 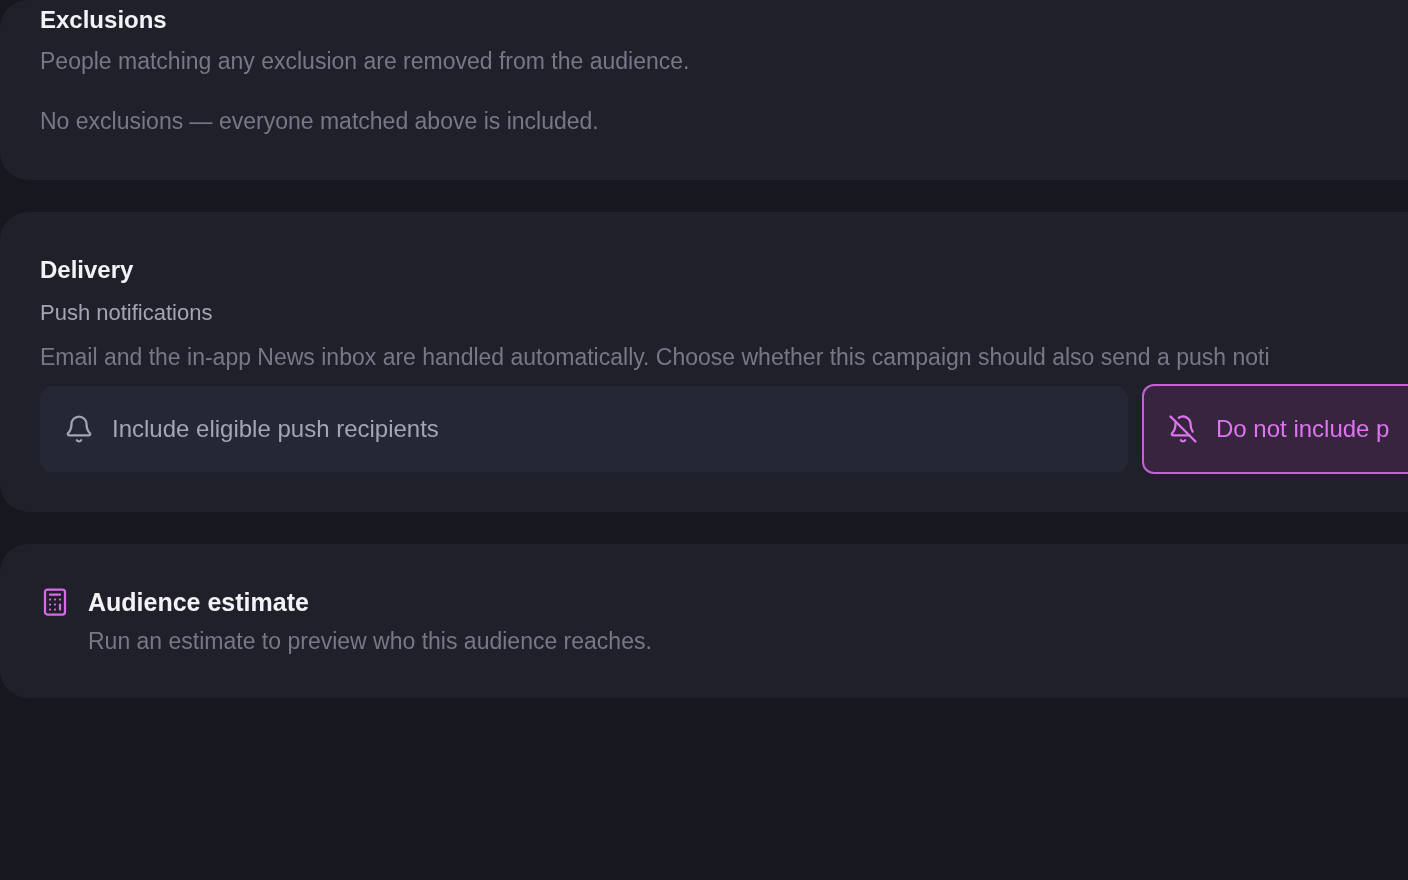 What do you see at coordinates (655, 357) in the screenshot?
I see `section-description: Email and the in-app News inbox are handled automatically. Choose whether this campaign should also send a push noti` at bounding box center [655, 357].